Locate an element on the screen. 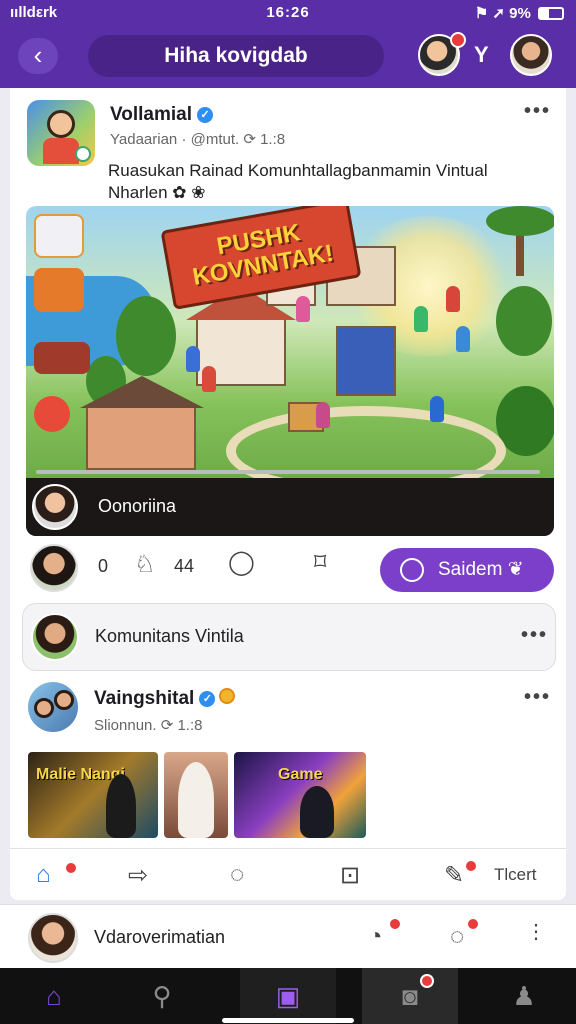 This screenshot has height=1024, width=576. post-meta: Yadaarian · @mtut. ⟳ 1.:8 is located at coordinates (198, 139).